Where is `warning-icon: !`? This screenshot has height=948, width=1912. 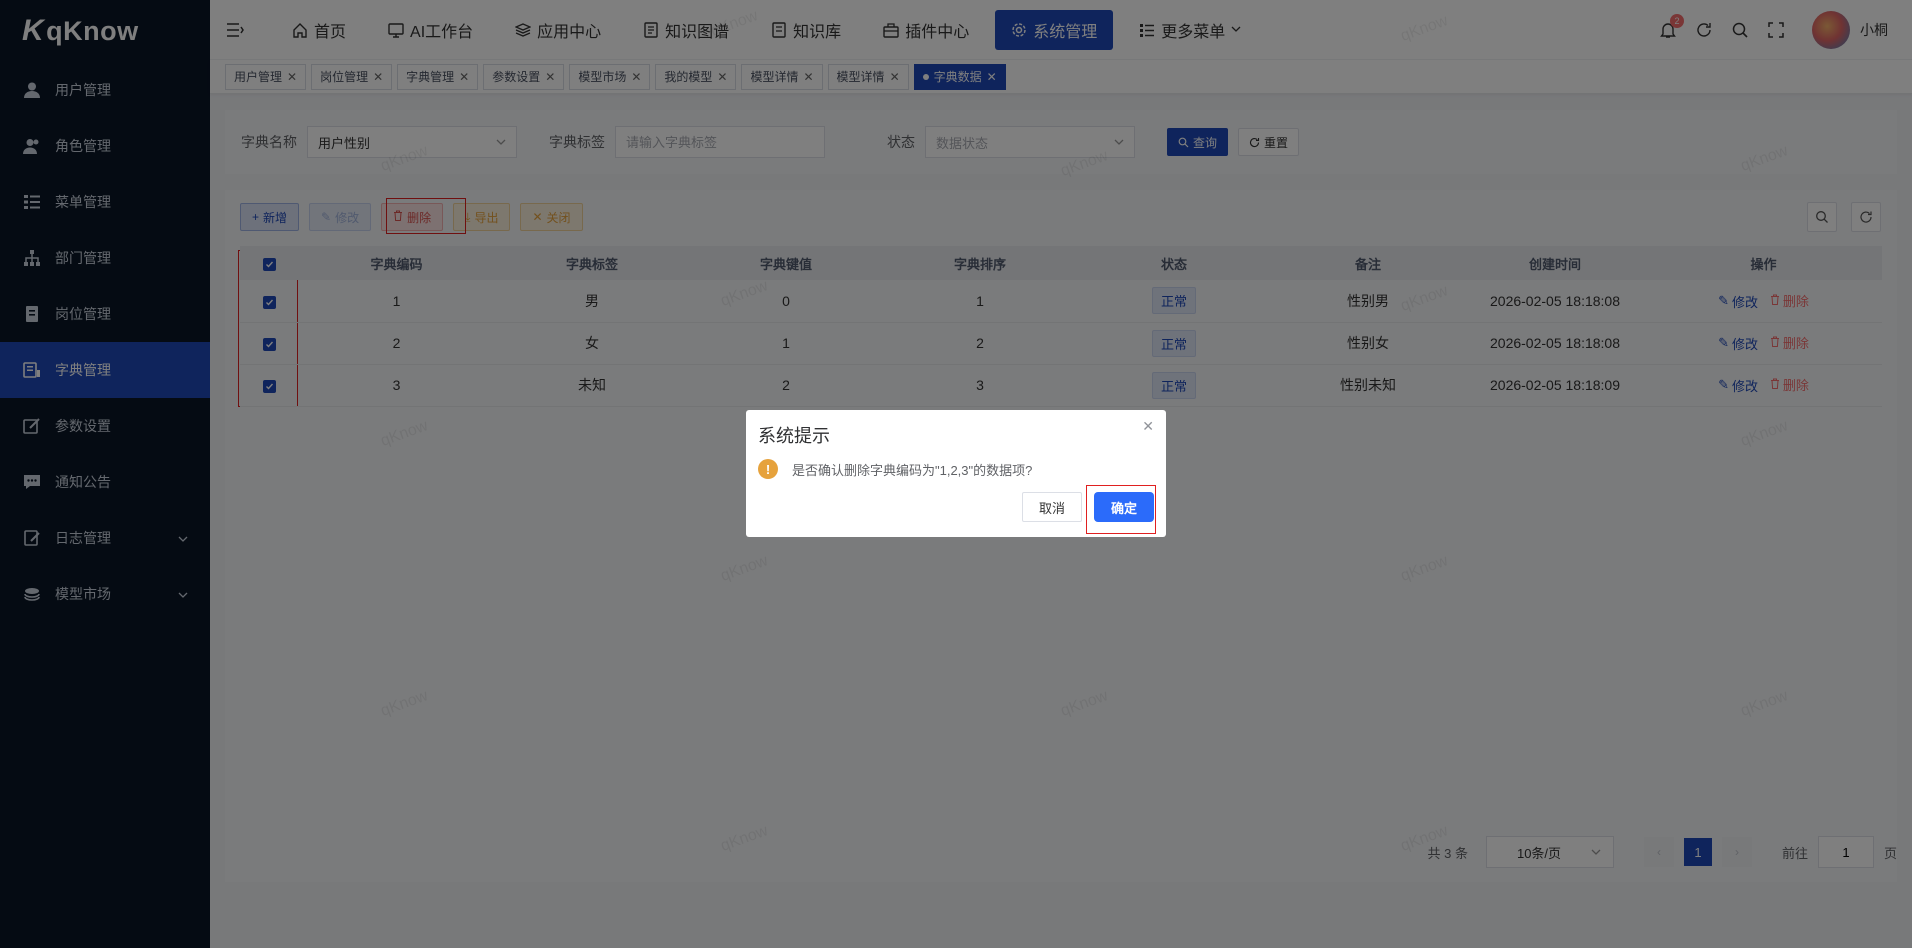
warning-icon: ! is located at coordinates (768, 469).